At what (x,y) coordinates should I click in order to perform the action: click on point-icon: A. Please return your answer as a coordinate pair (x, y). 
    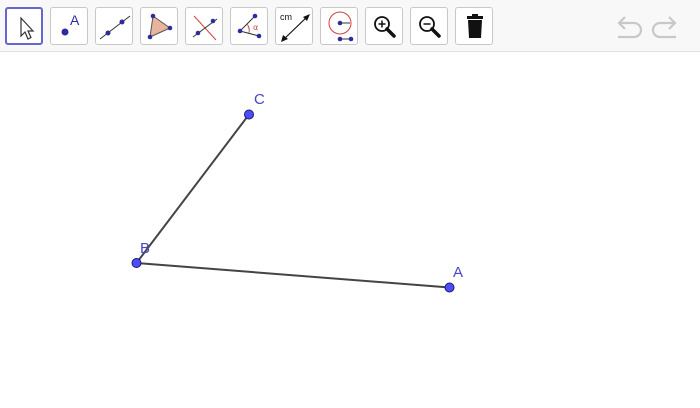
    Looking at the image, I should click on (70, 24).